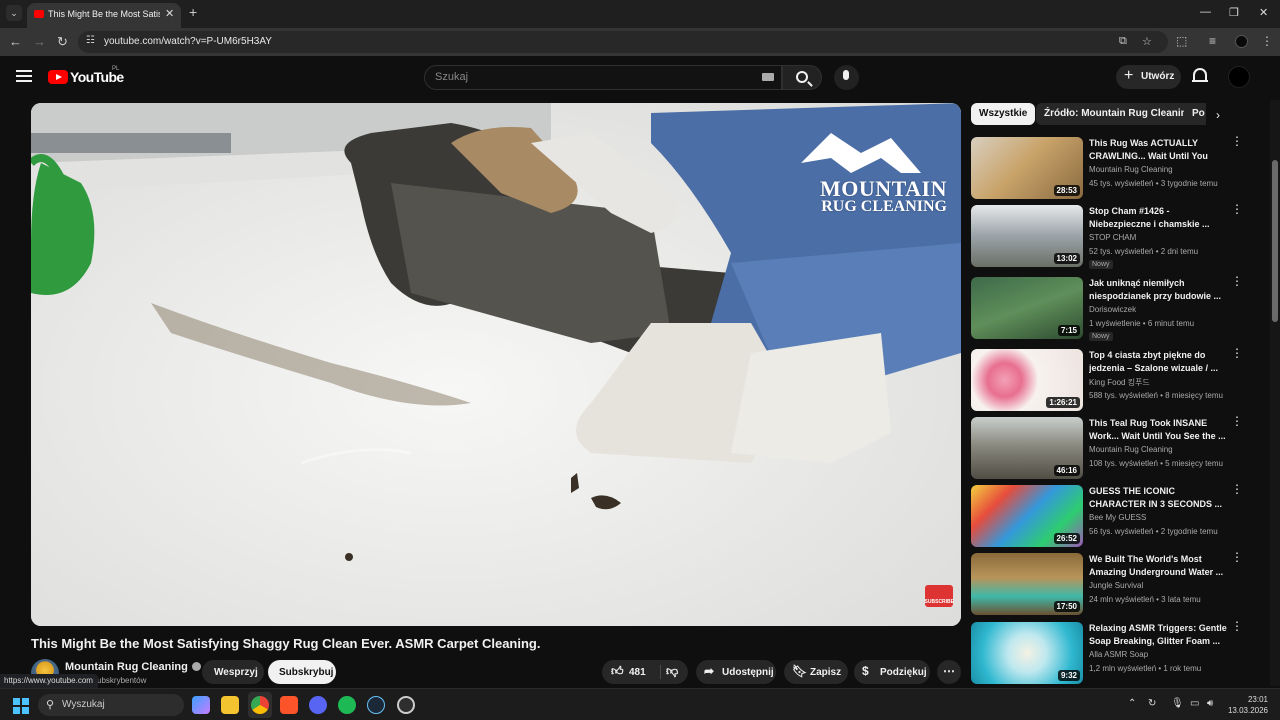  I want to click on subscribe-button: Subskrybuj, so click(302, 672).